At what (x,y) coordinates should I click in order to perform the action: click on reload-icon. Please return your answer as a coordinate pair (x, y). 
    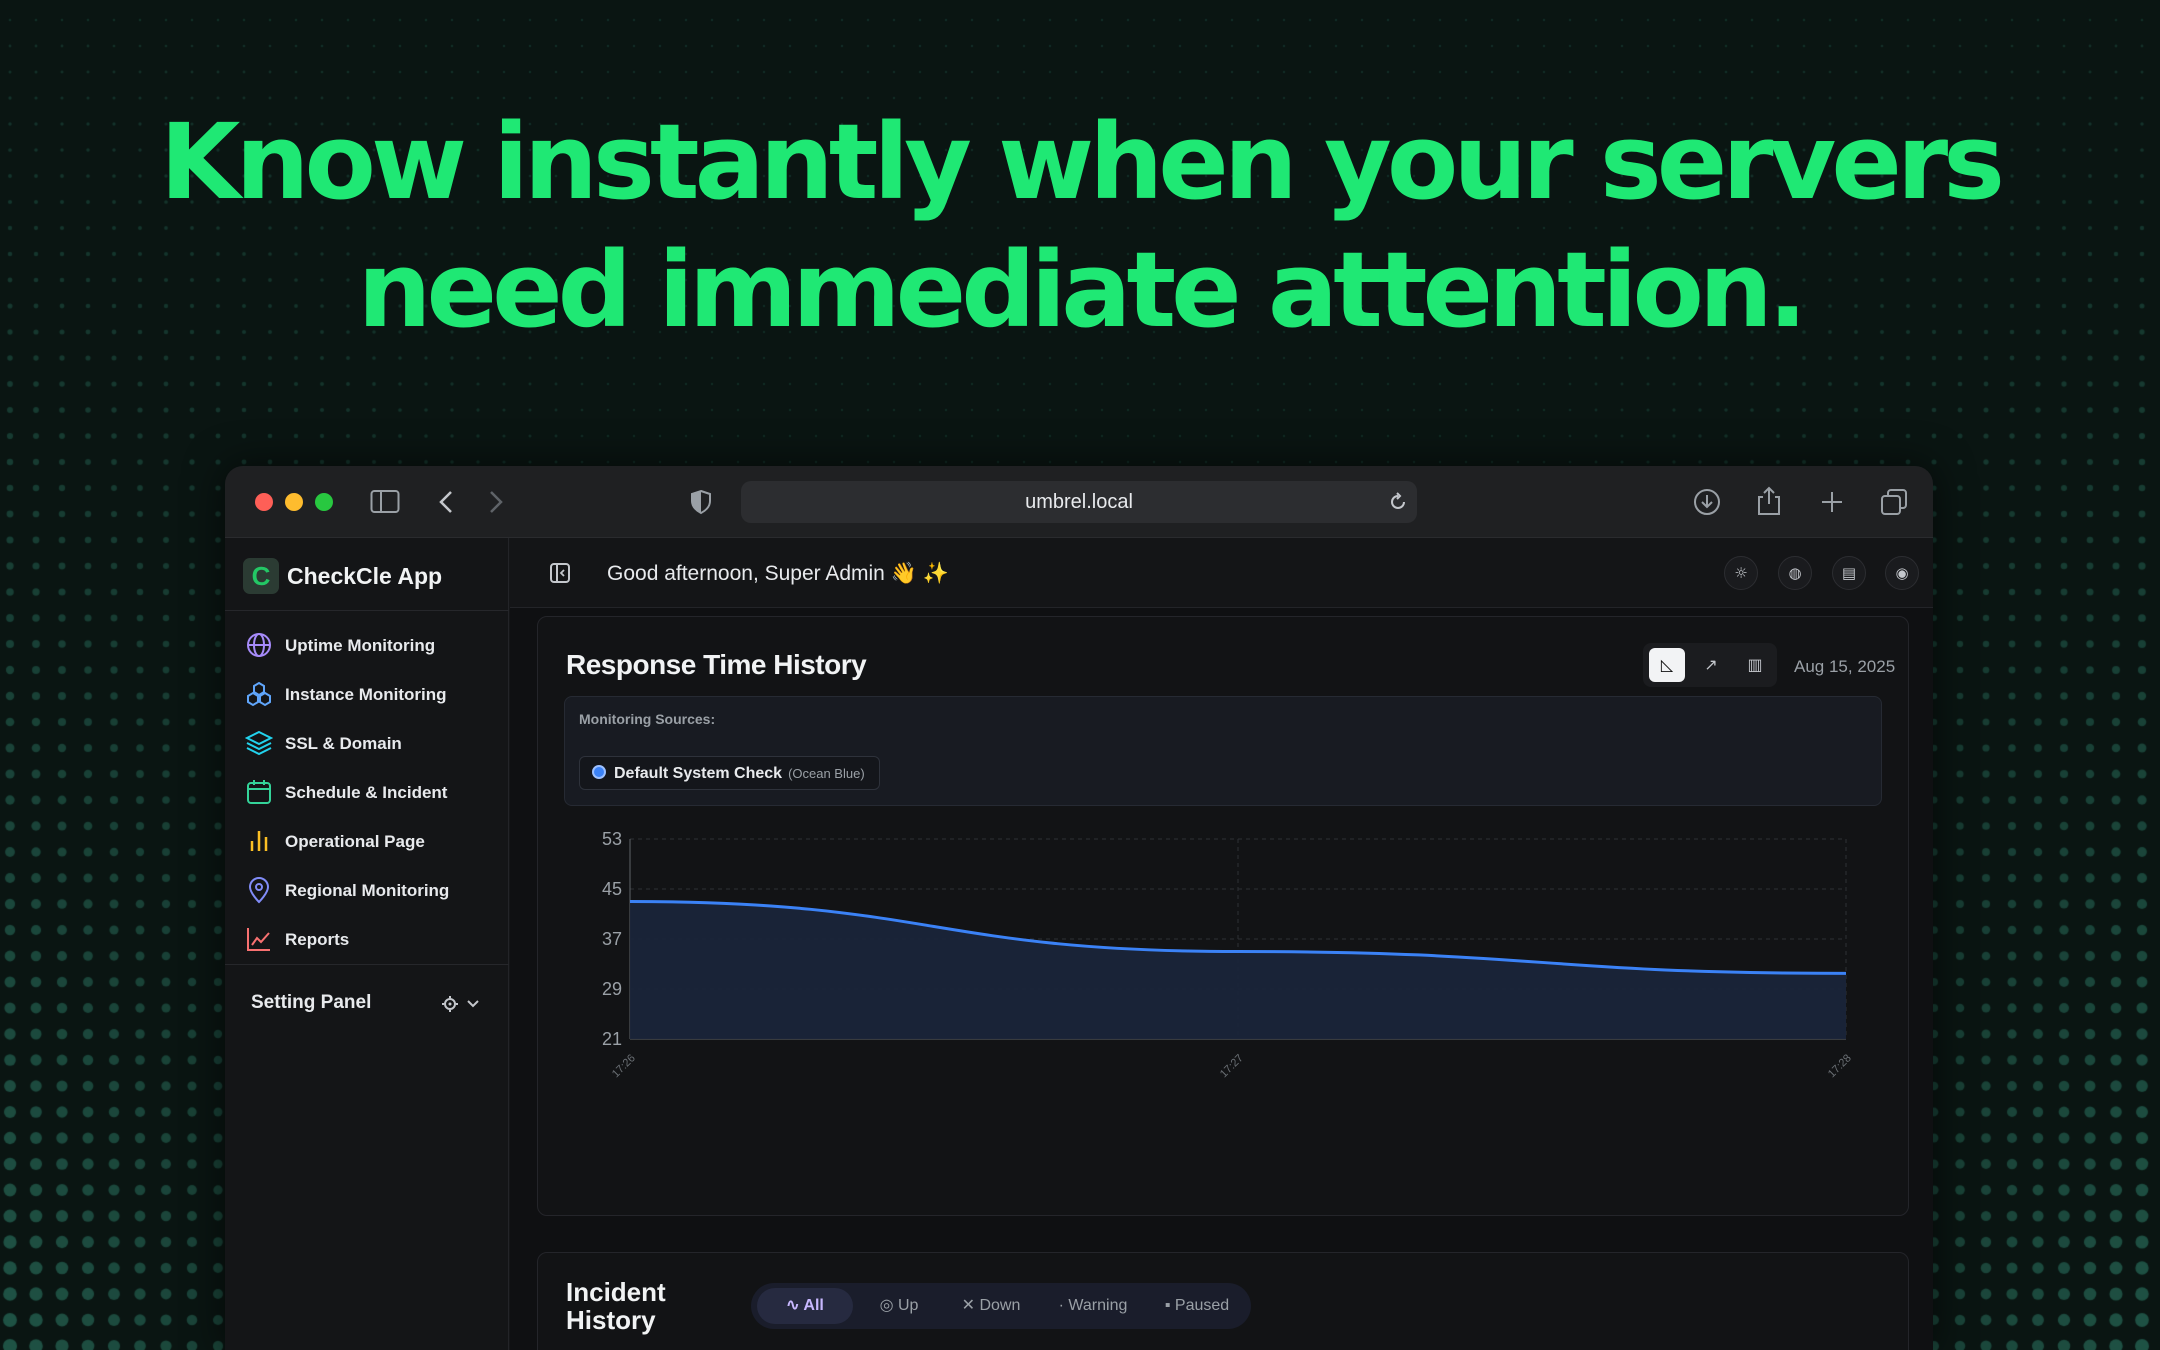
    Looking at the image, I should click on (1398, 502).